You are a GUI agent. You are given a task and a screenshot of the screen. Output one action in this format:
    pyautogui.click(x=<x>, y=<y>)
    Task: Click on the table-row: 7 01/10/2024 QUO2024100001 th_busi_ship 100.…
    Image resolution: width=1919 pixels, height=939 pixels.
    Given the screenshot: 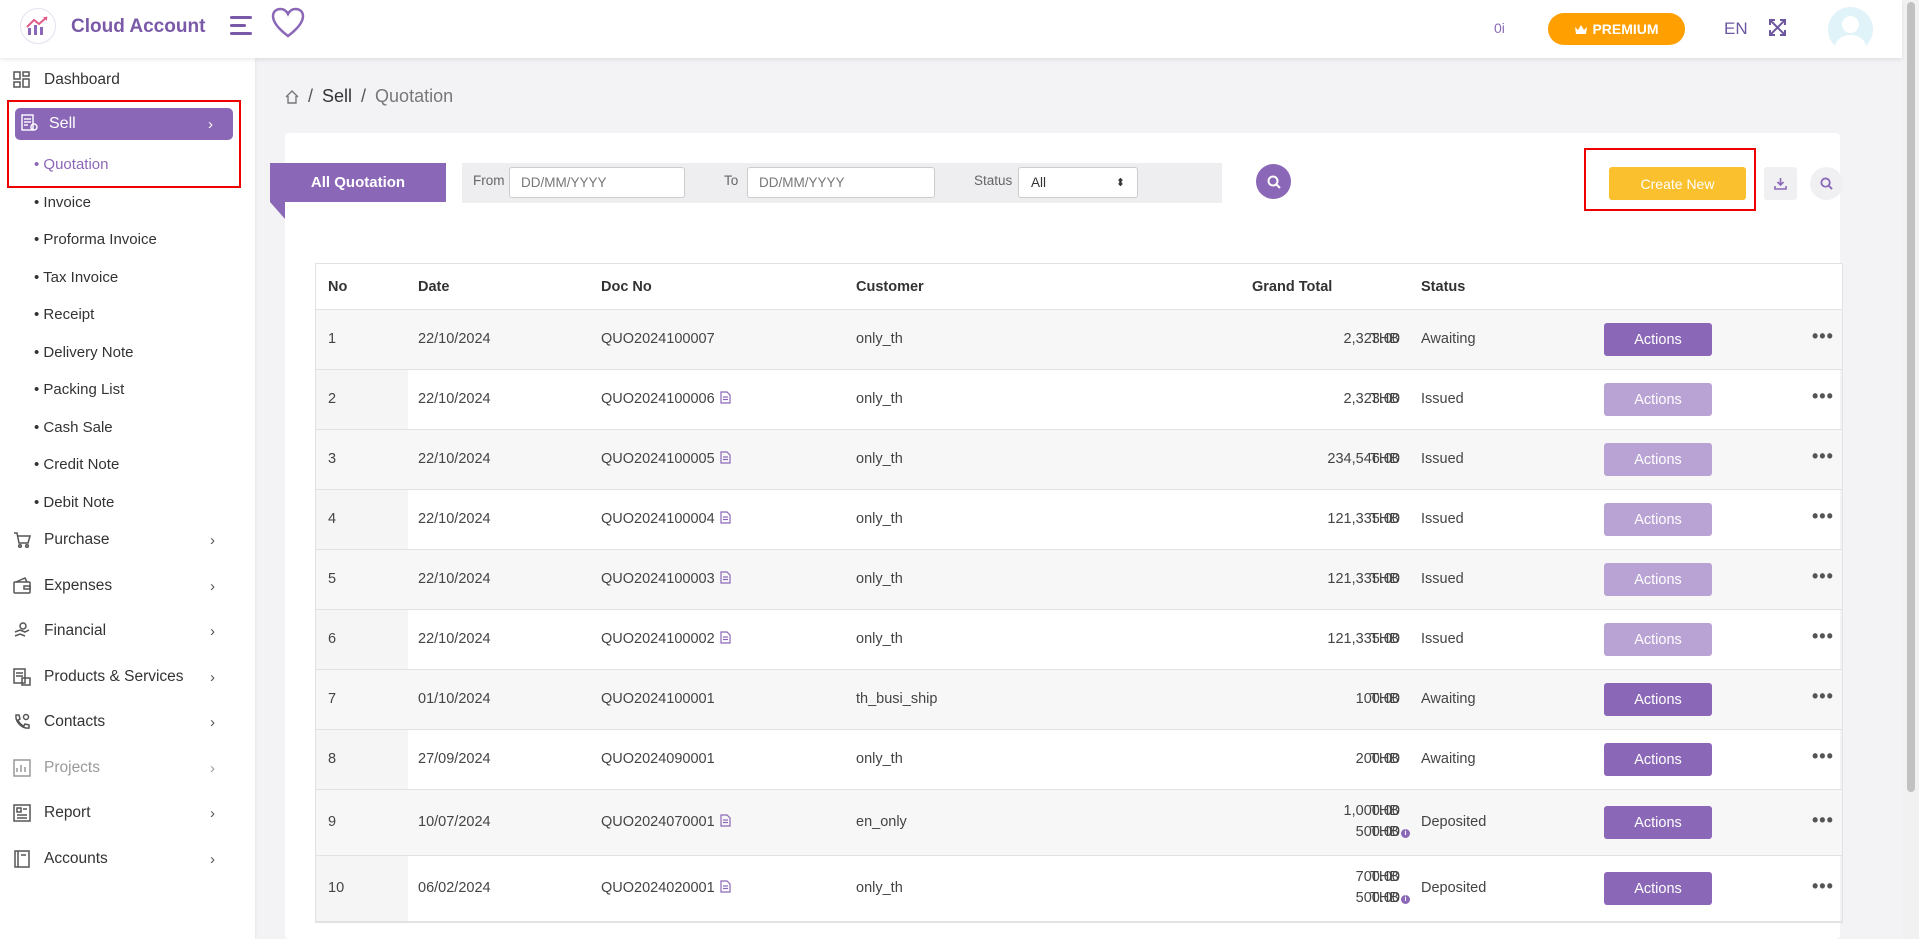 What is the action you would take?
    pyautogui.click(x=1079, y=700)
    